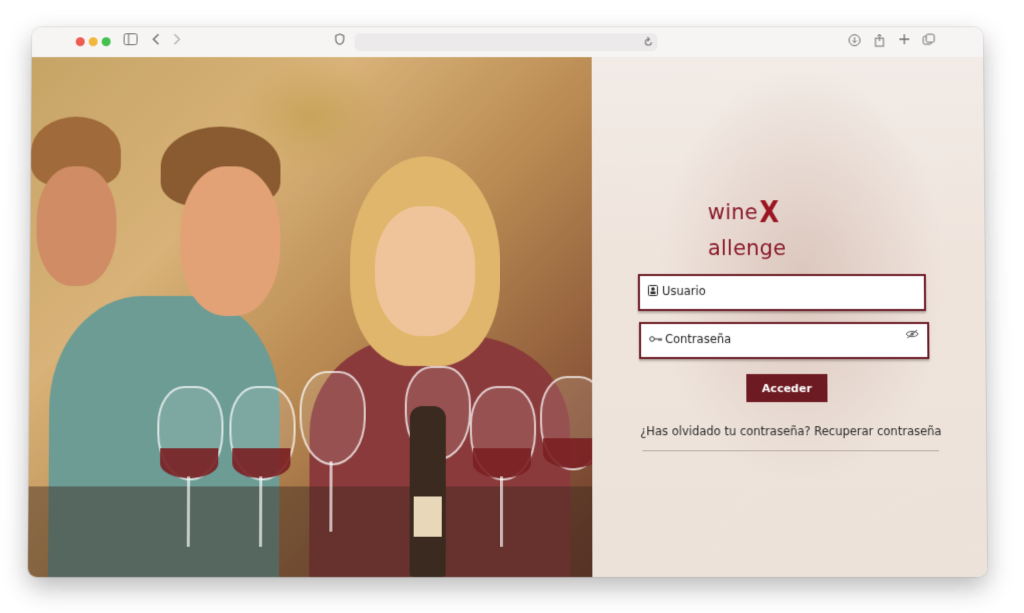 This screenshot has height=613, width=1024. Describe the element at coordinates (784, 340) in the screenshot. I see `password-field: Contraseña` at that location.